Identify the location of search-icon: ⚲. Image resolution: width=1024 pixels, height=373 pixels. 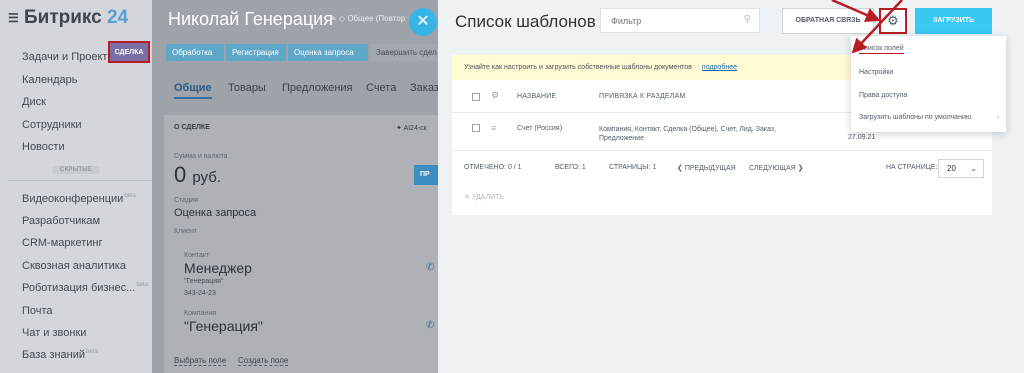
(747, 19).